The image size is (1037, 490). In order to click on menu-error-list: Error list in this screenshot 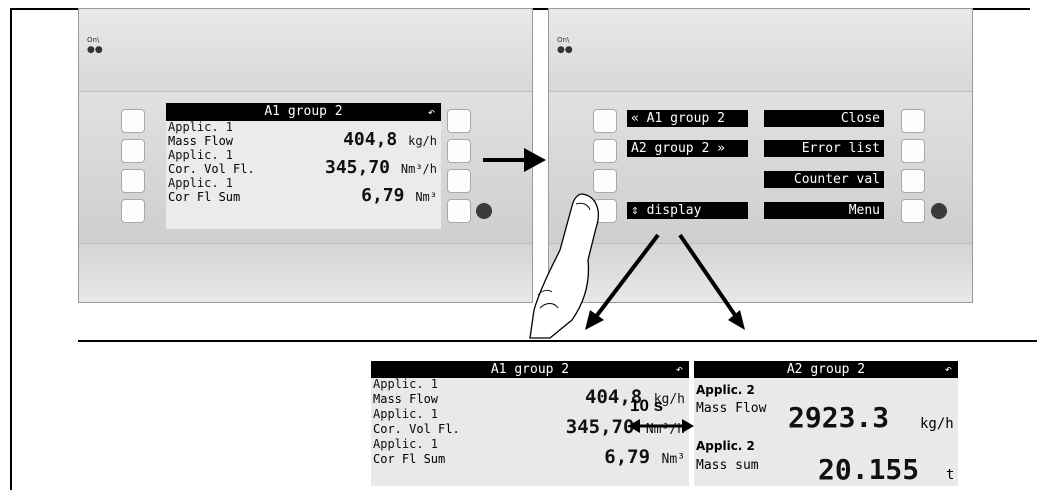, I will do `click(824, 148)`.